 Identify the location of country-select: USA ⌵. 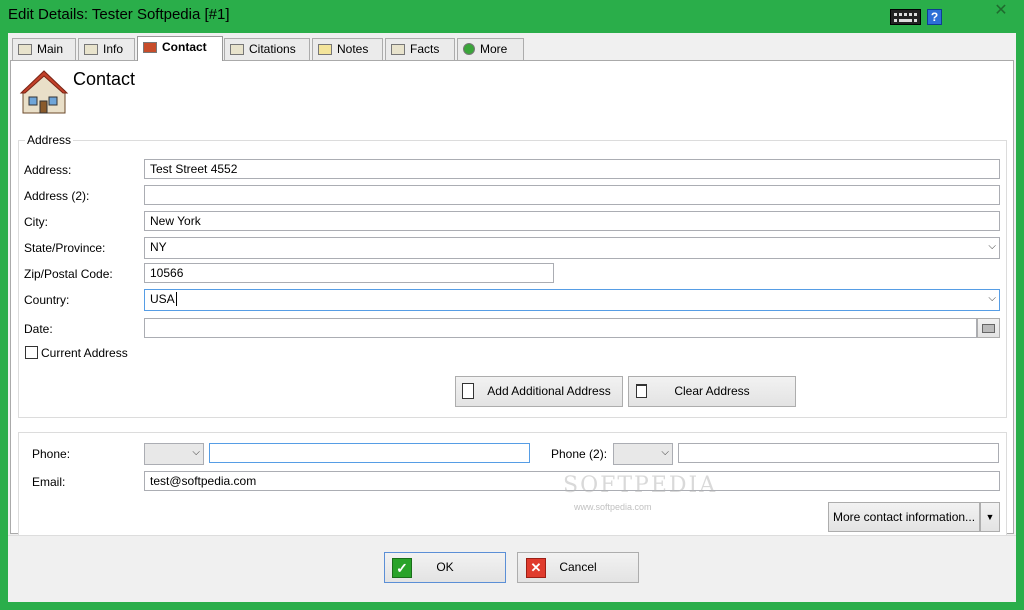
(572, 300).